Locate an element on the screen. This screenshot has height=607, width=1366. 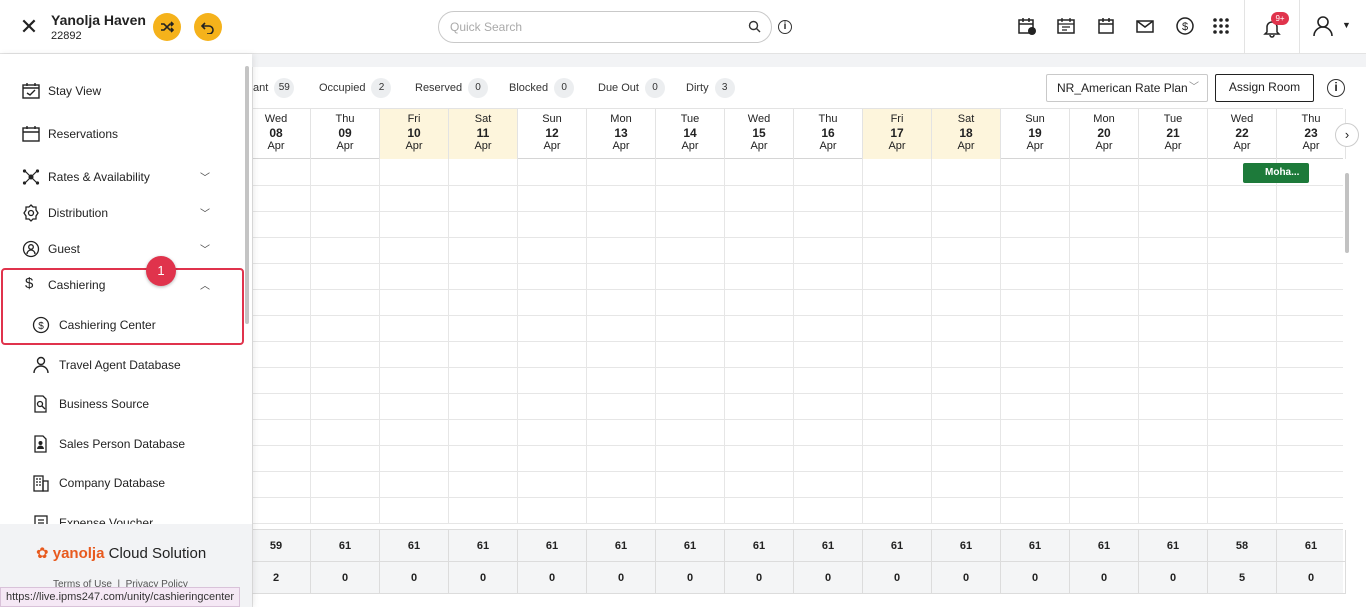
sidebar-item-business-source: Business Source is located at coordinates (120, 403).